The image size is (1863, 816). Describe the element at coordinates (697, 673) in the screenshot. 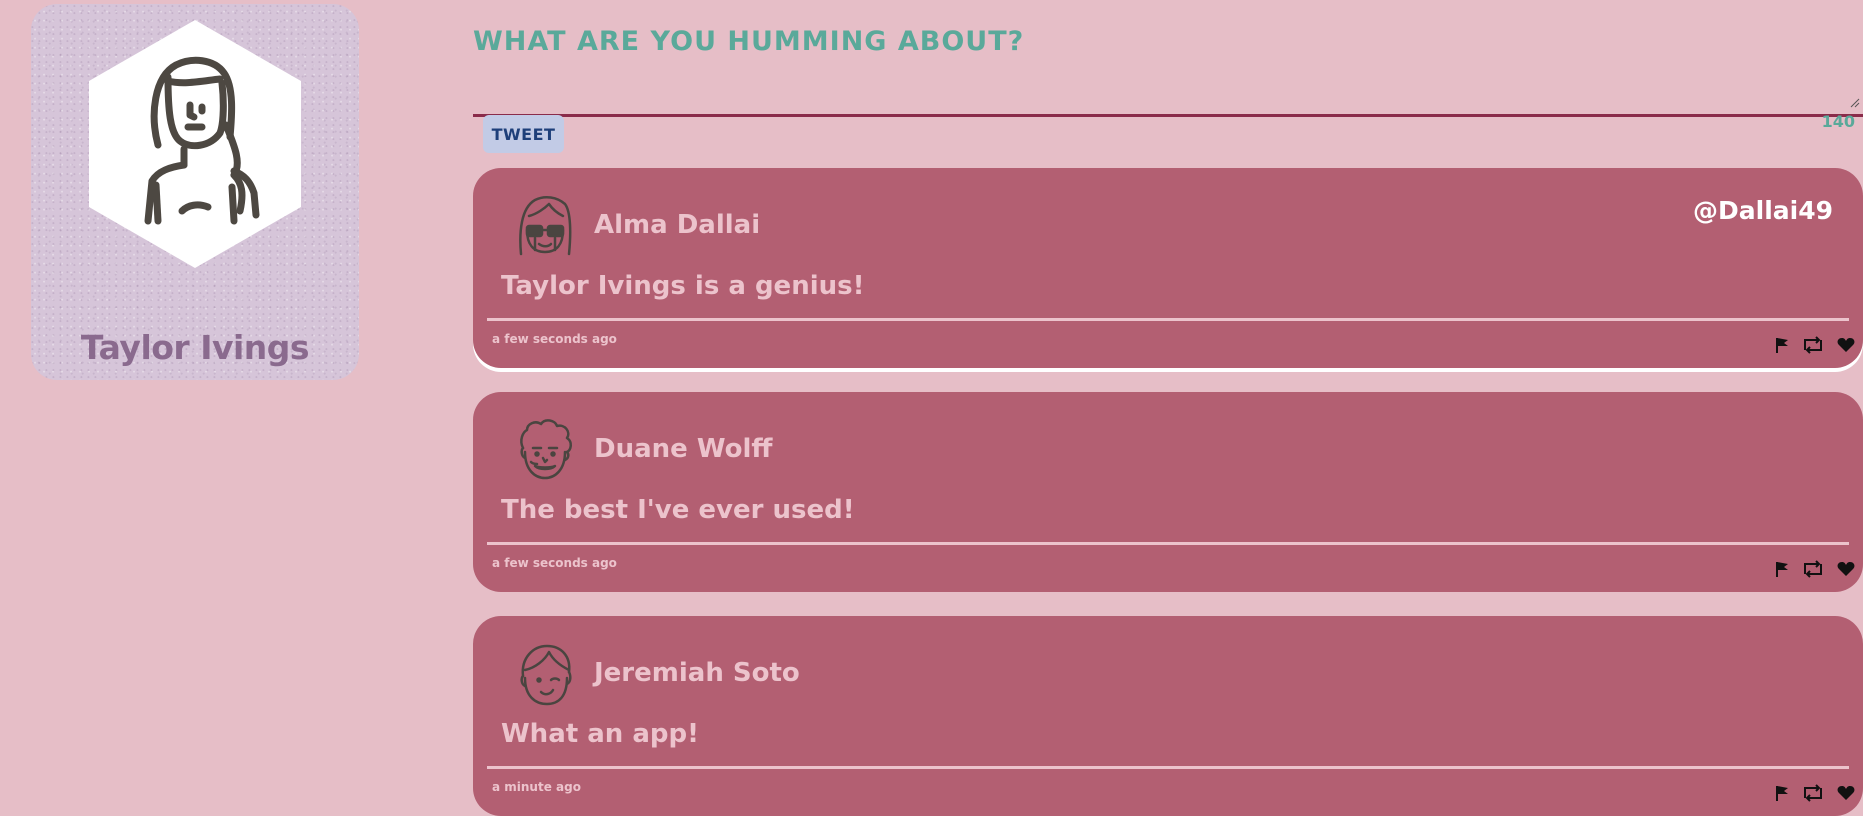

I see `tweet-author: Jeremiah Soto` at that location.